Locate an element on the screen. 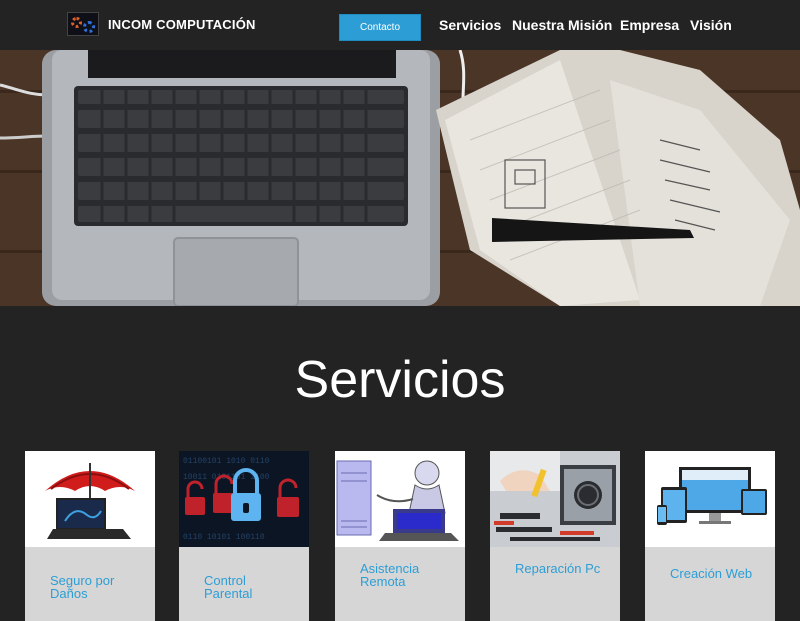 This screenshot has width=800, height=621. svg-text: 01100101 1010 0110 is located at coordinates (226, 461).